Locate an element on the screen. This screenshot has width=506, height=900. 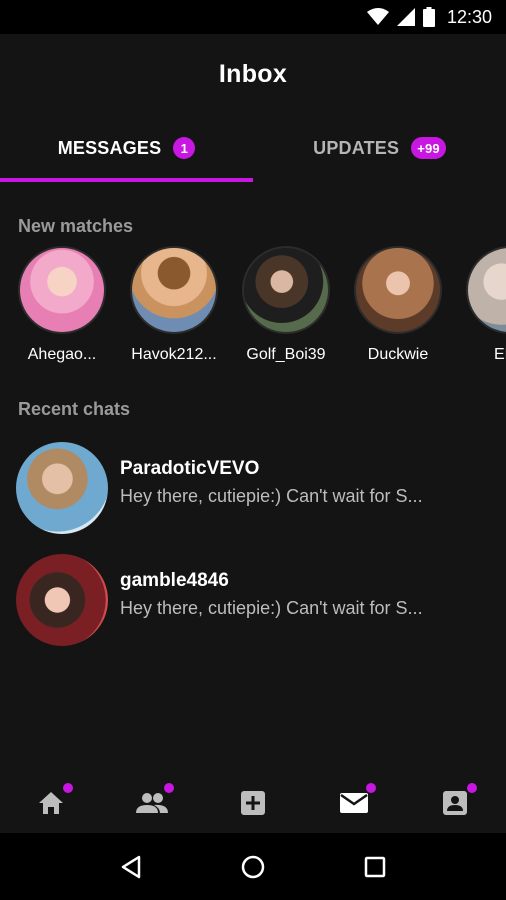
app-bar: Inbox is located at coordinates (253, 74).